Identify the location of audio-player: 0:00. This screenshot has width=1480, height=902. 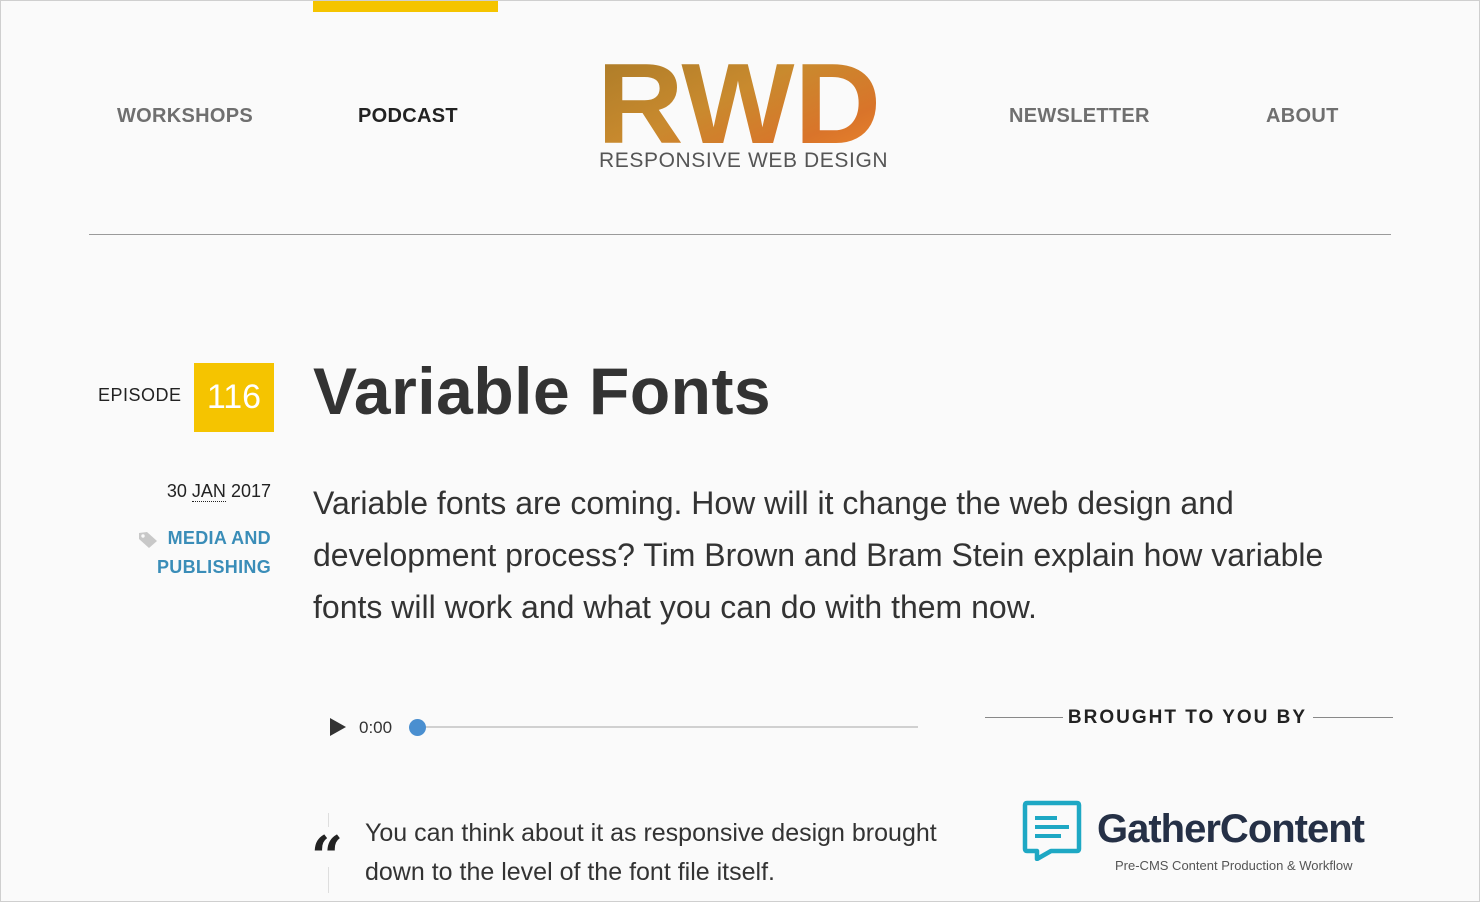
(621, 727).